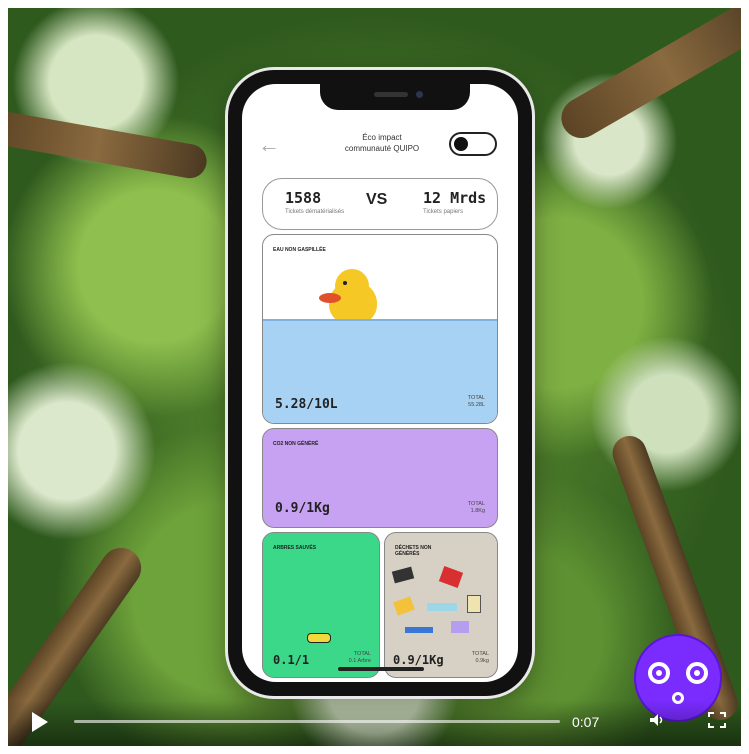 This screenshot has height=754, width=749. Describe the element at coordinates (380, 478) in the screenshot. I see `co2-saved-card: CO2 NON GÉNÉRÉ 0.9/1Kg TOTAL 1.8Kg` at that location.